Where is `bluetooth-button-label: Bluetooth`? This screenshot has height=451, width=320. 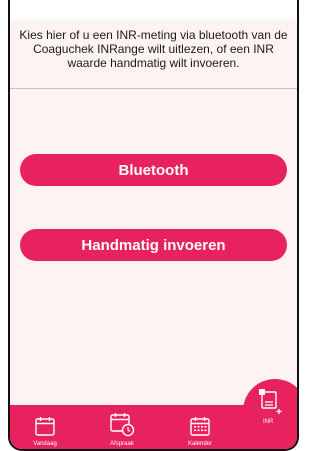
bluetooth-button-label: Bluetooth is located at coordinates (153, 170).